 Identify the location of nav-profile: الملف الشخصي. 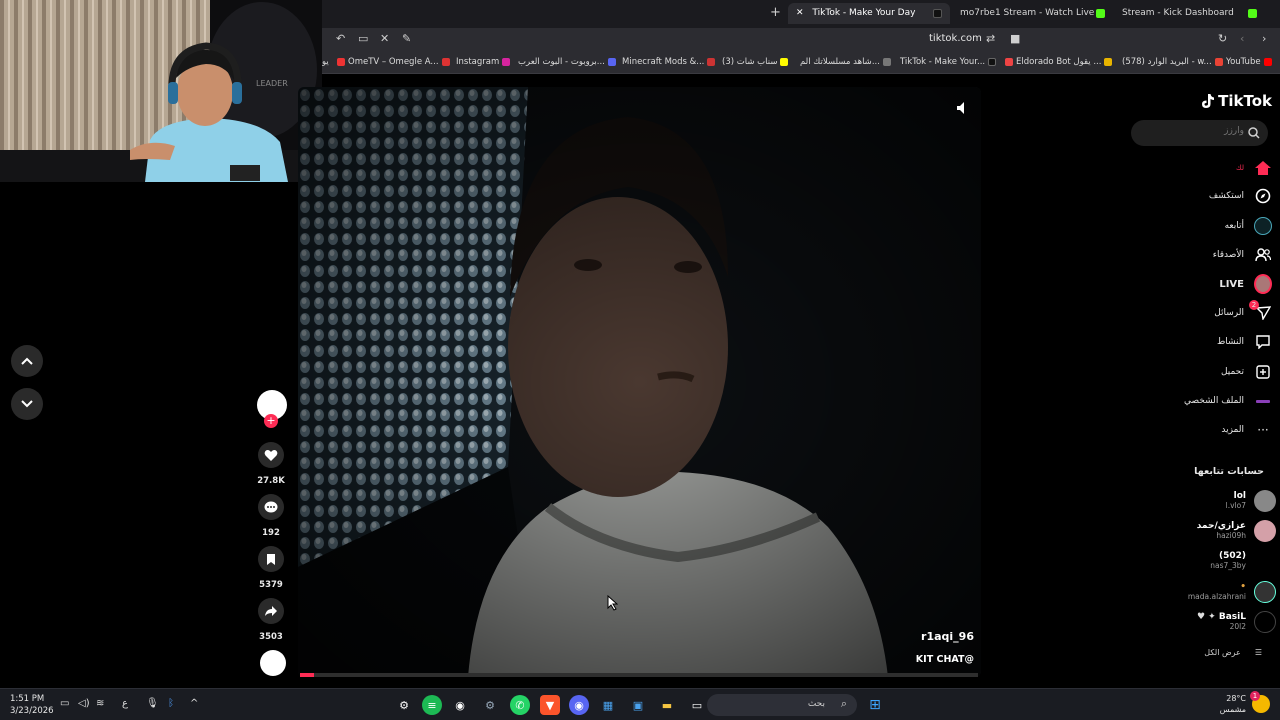
(1228, 401).